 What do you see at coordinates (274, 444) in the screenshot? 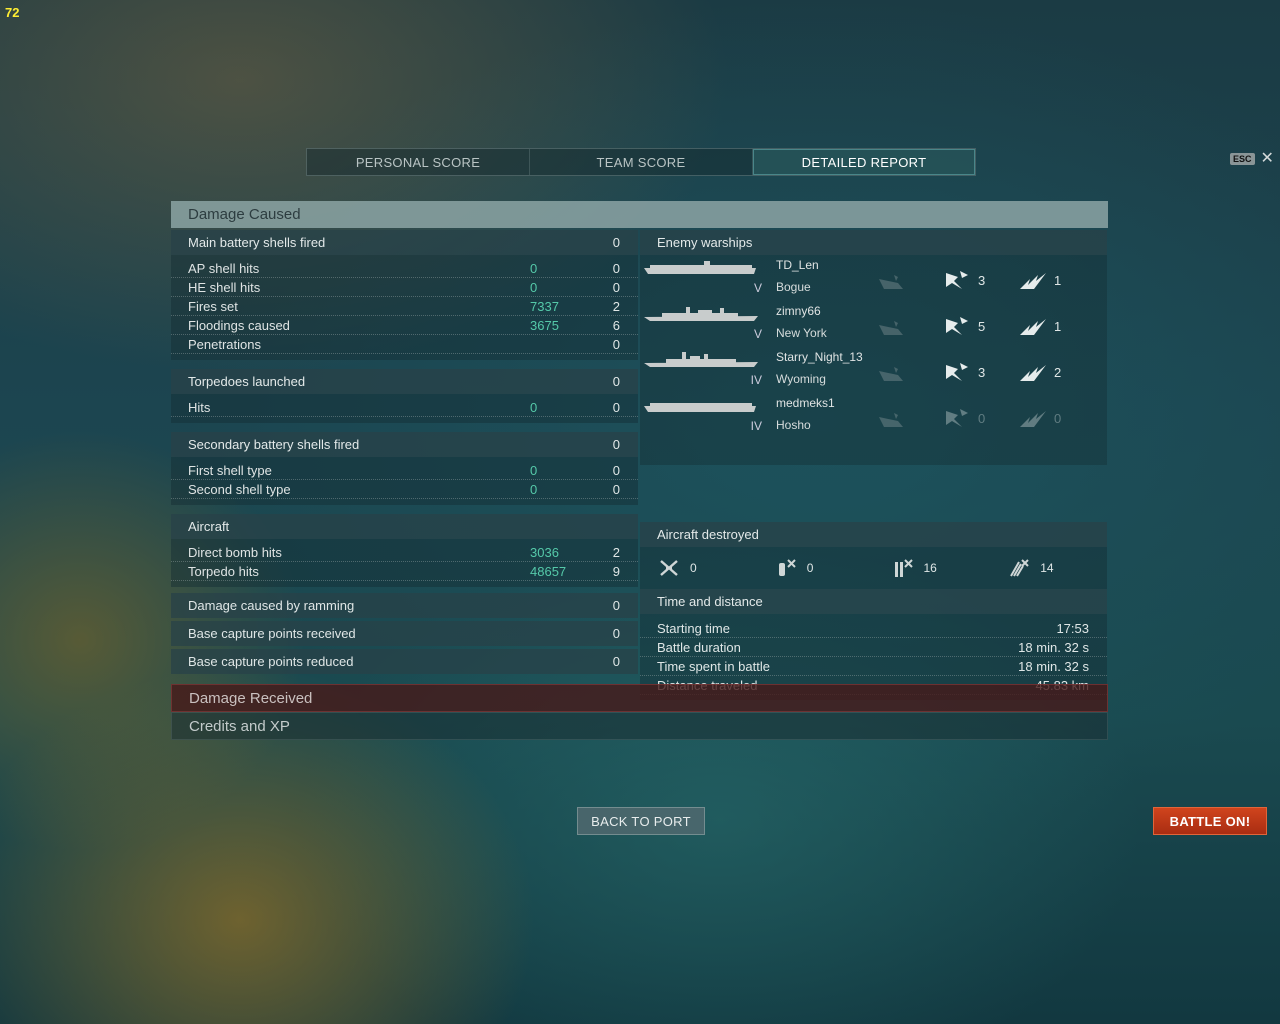
I see `secondary-label: Secondary battery shells fired` at bounding box center [274, 444].